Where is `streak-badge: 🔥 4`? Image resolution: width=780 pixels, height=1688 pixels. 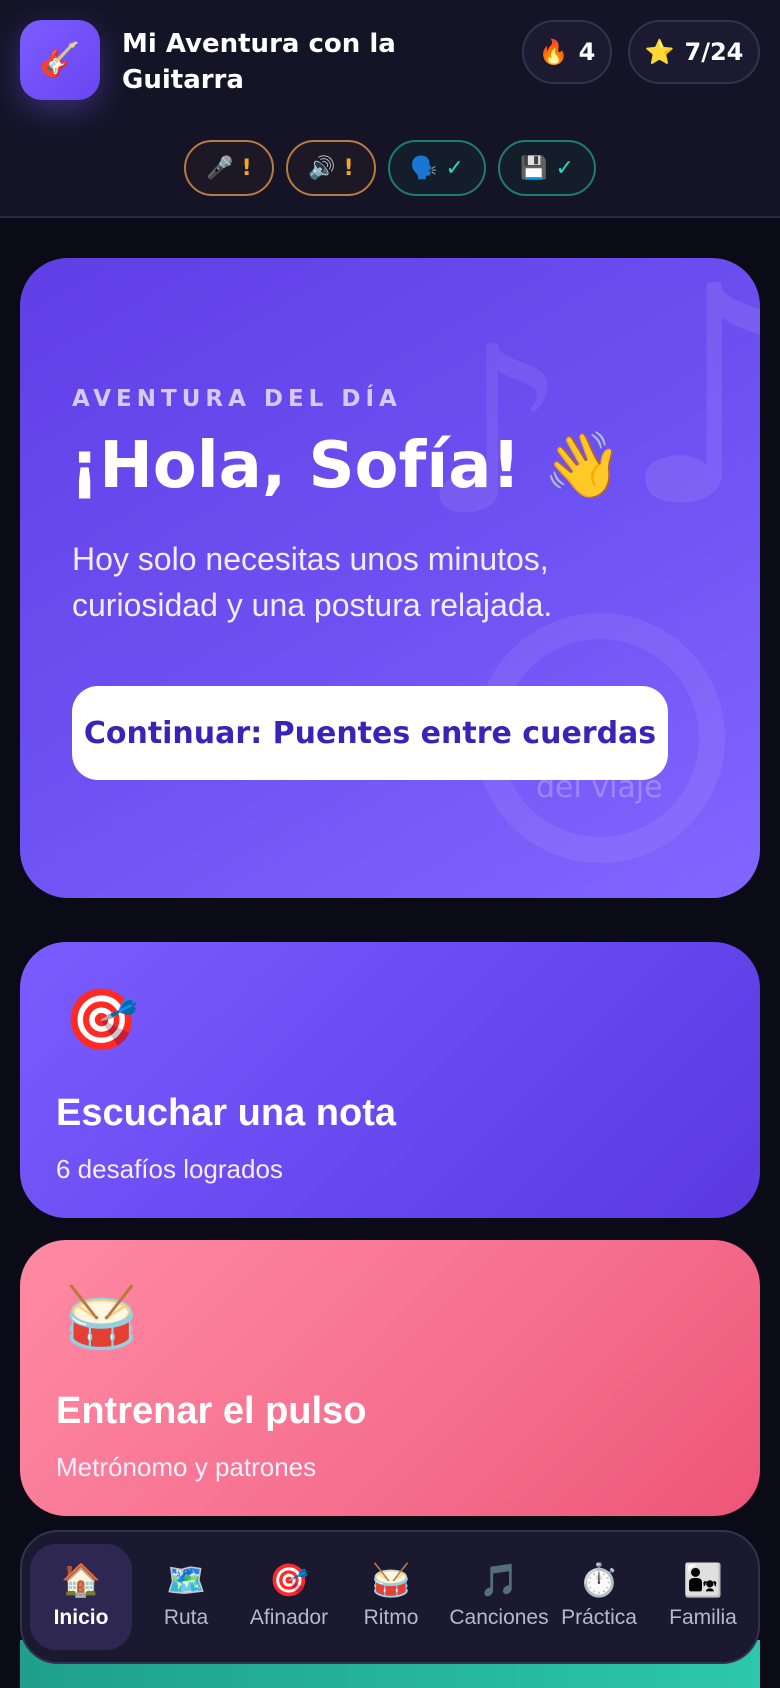
streak-badge: 🔥 4 is located at coordinates (567, 52).